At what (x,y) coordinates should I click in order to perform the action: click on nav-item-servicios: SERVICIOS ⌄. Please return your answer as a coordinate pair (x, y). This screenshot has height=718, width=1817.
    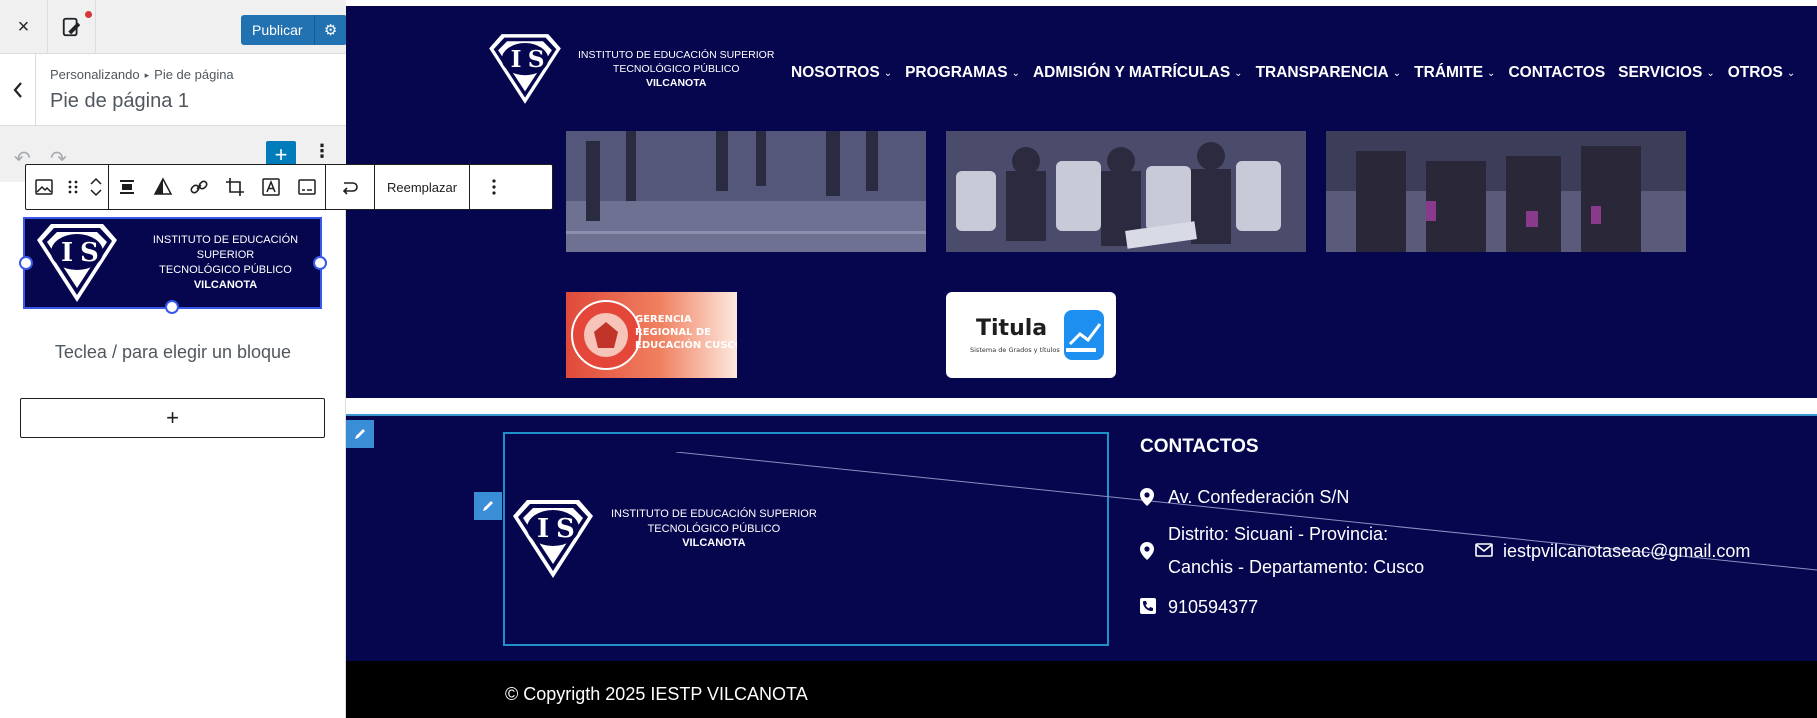
    Looking at the image, I should click on (1666, 73).